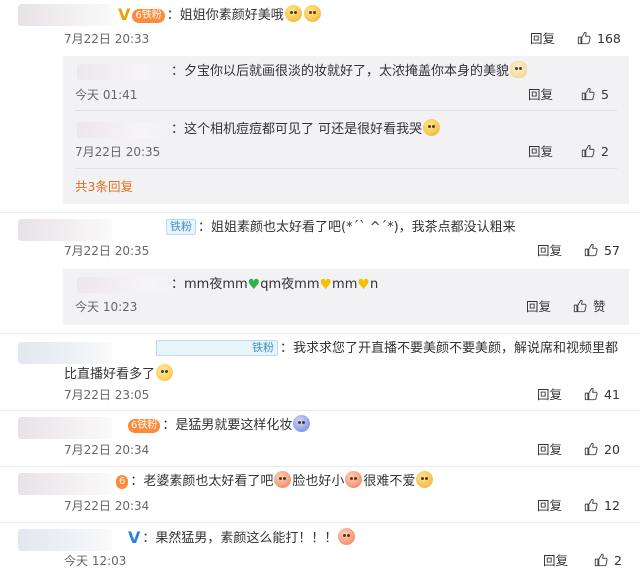 This screenshot has height=580, width=640. I want to click on comment-body: V ：果然猛男，素颜这么能打！！！, so click(242, 538).